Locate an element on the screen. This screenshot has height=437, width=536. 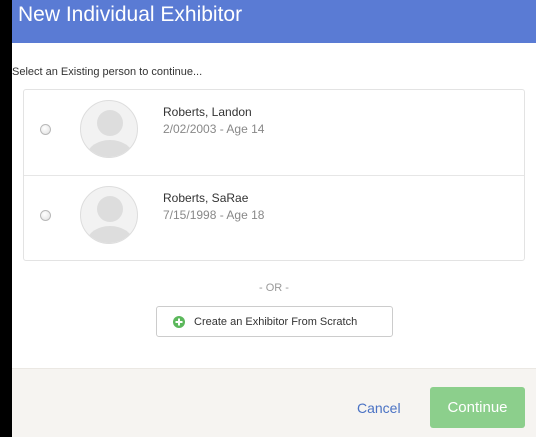
dialog-title: New Individual Exhibitor is located at coordinates (130, 14).